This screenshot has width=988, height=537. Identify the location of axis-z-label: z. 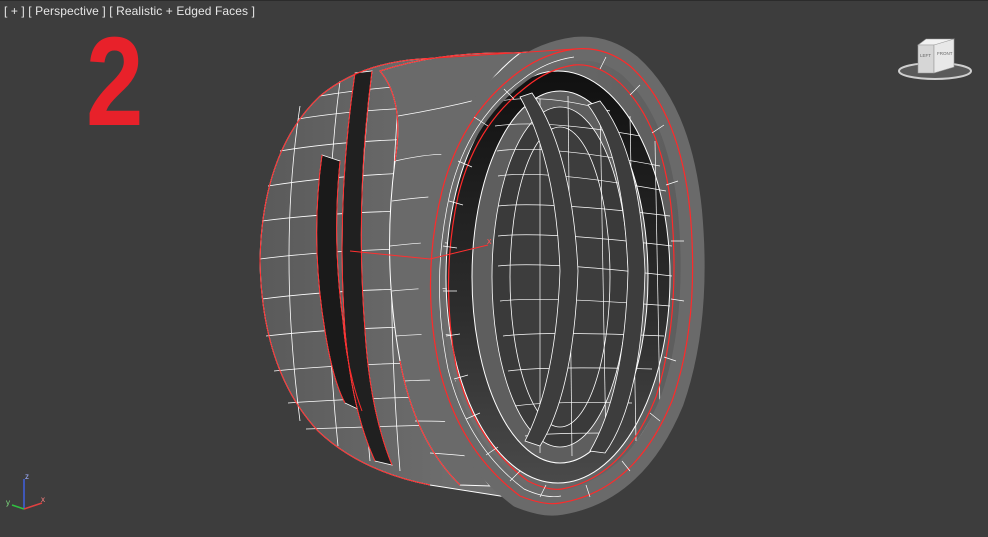
(27, 476).